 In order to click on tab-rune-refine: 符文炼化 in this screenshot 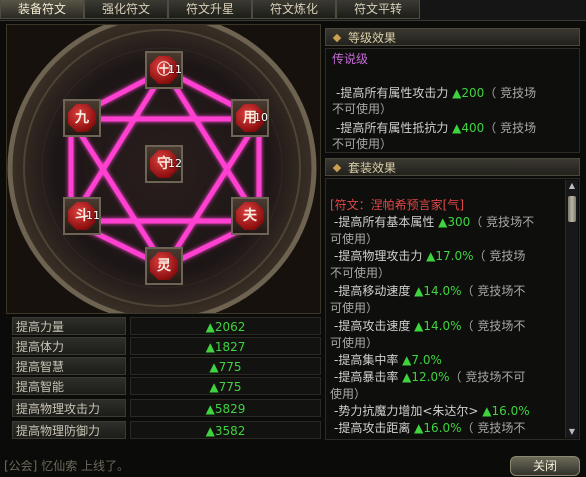, I will do `click(294, 9)`.